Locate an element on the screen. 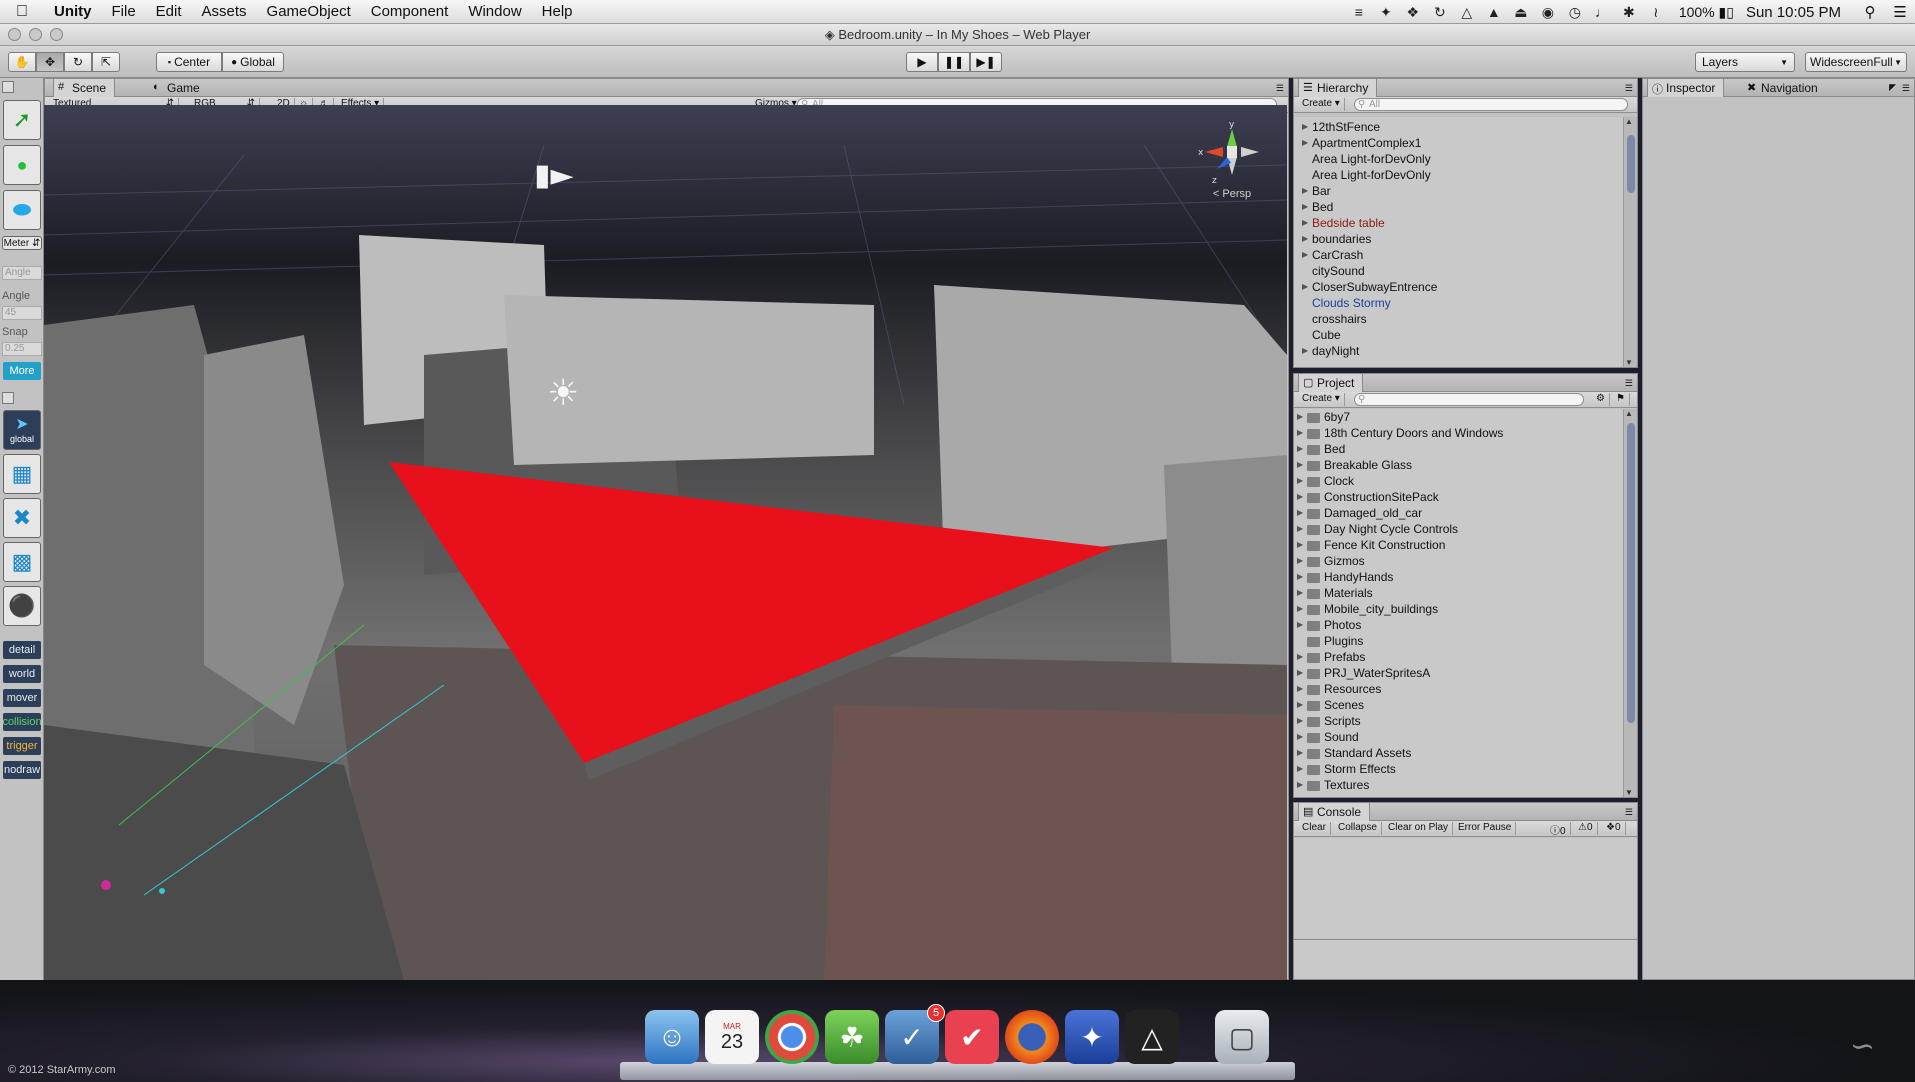 The height and width of the screenshot is (1082, 1915). project-folder-item: ▶ Standard Assets is located at coordinates (1458, 753).